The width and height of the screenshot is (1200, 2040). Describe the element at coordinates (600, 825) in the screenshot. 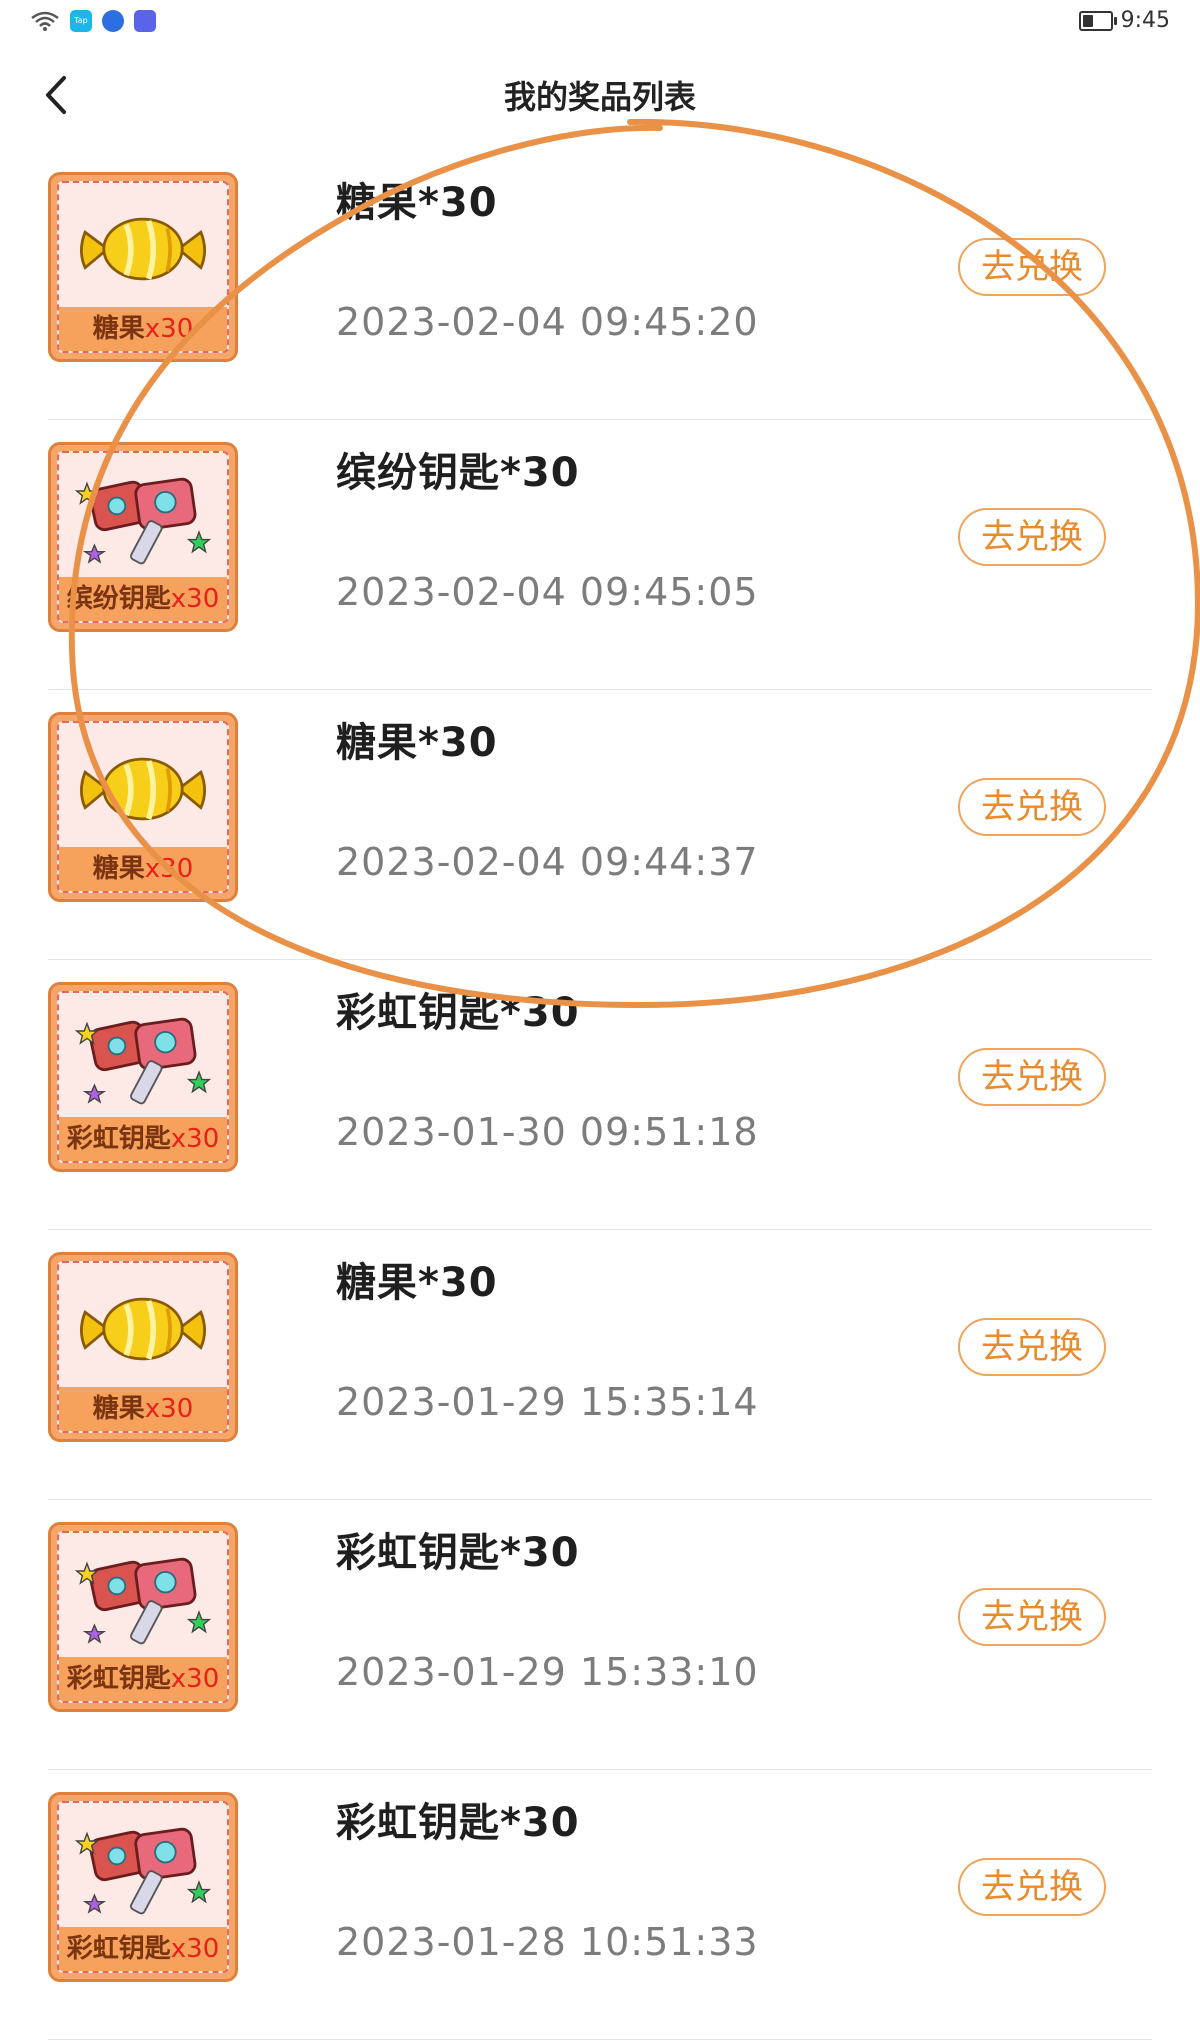

I see `prize-list-item: 糖果x30 糖果*30 2023-02-04 09:44:37 去兑换` at that location.